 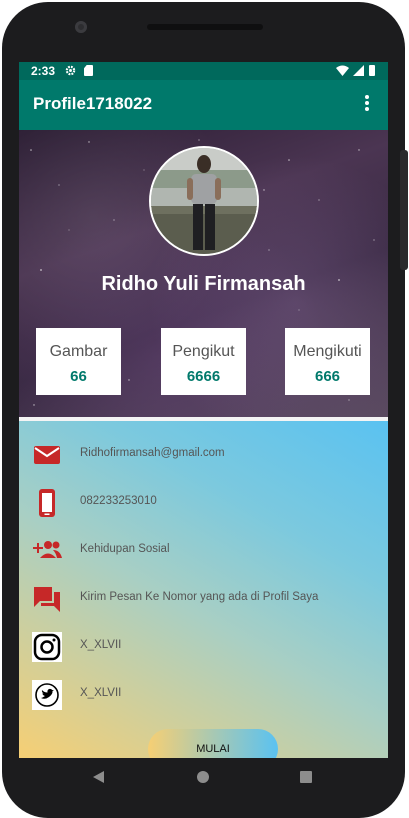 I want to click on contact-row-social: Kehidupan Sosial, so click(x=203, y=550).